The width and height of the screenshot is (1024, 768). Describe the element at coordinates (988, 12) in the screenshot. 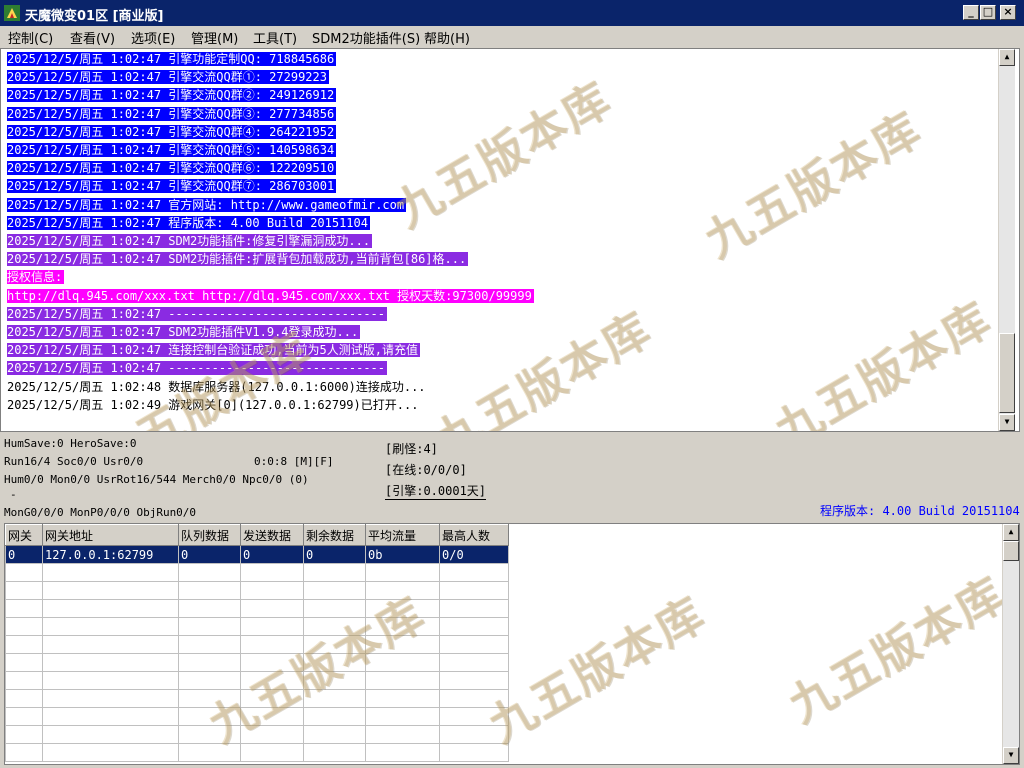

I see `maximize-button: □` at that location.